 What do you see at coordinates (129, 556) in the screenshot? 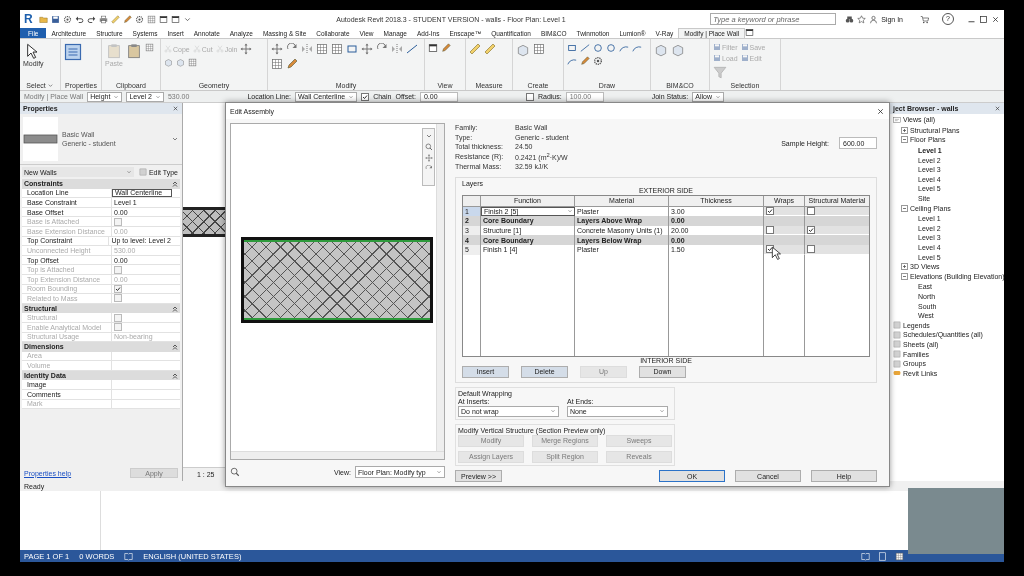
I see `book-icon` at bounding box center [129, 556].